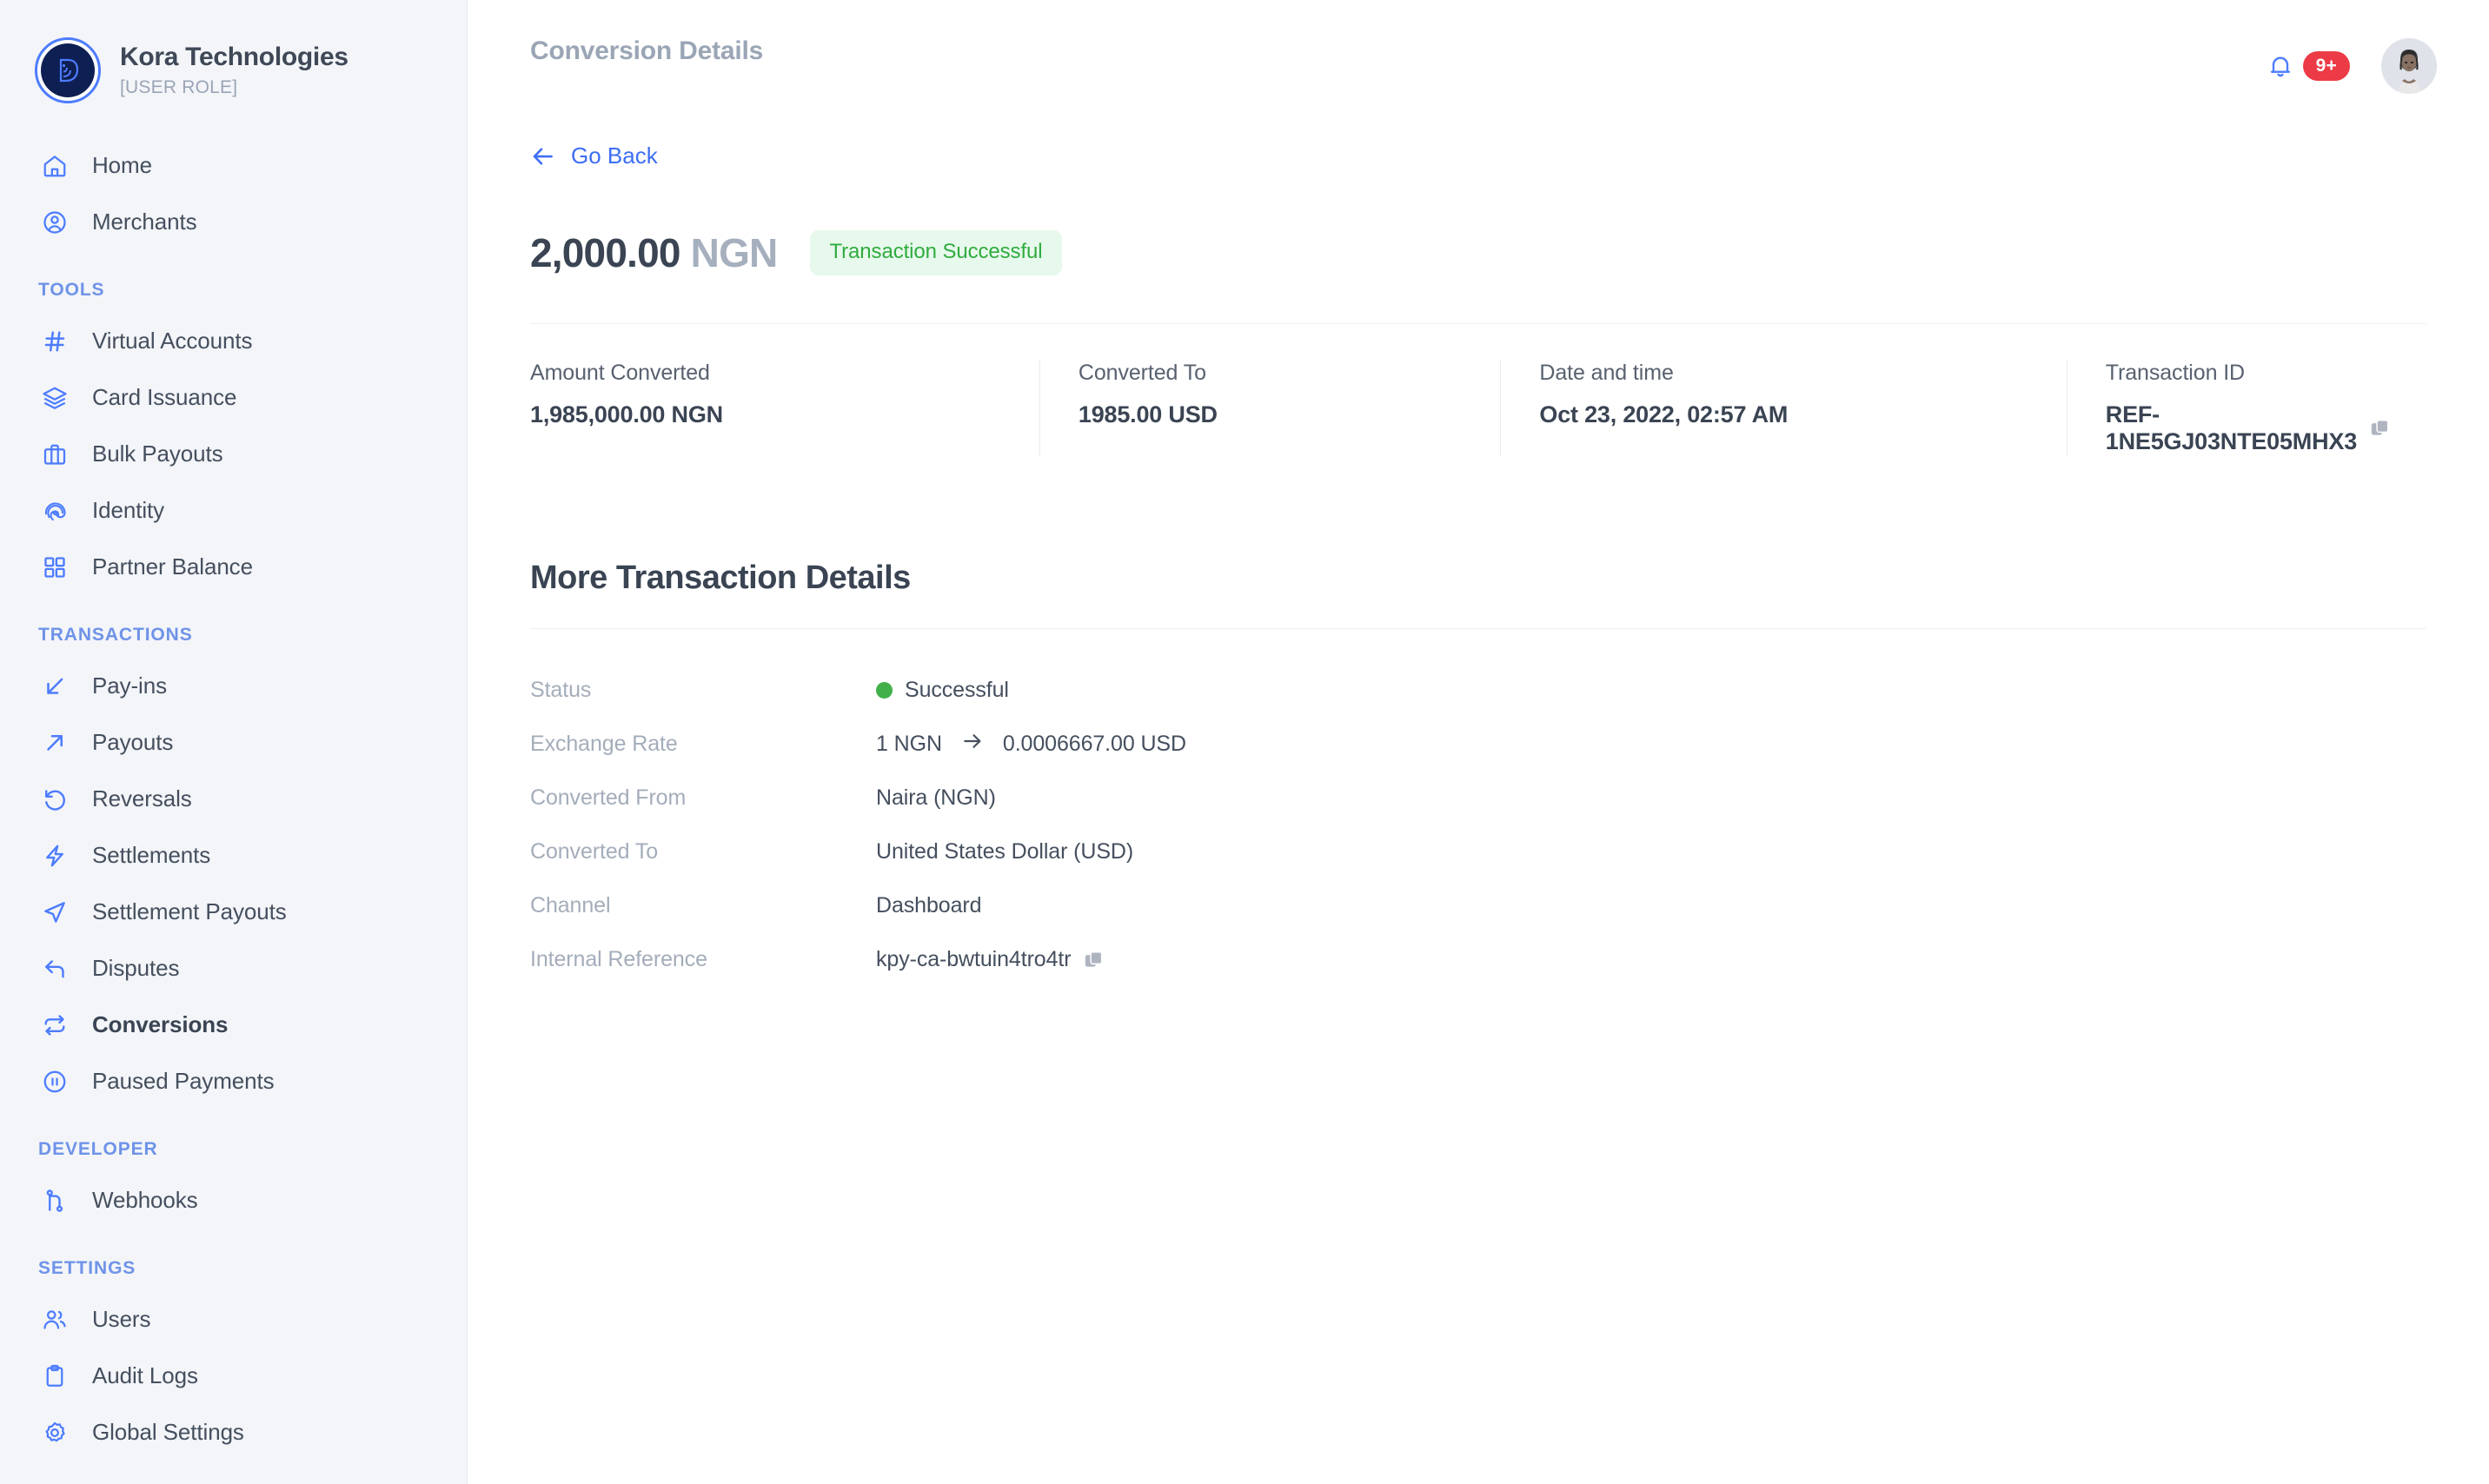  I want to click on sidebar-item-merchants: Merchants, so click(233, 222).